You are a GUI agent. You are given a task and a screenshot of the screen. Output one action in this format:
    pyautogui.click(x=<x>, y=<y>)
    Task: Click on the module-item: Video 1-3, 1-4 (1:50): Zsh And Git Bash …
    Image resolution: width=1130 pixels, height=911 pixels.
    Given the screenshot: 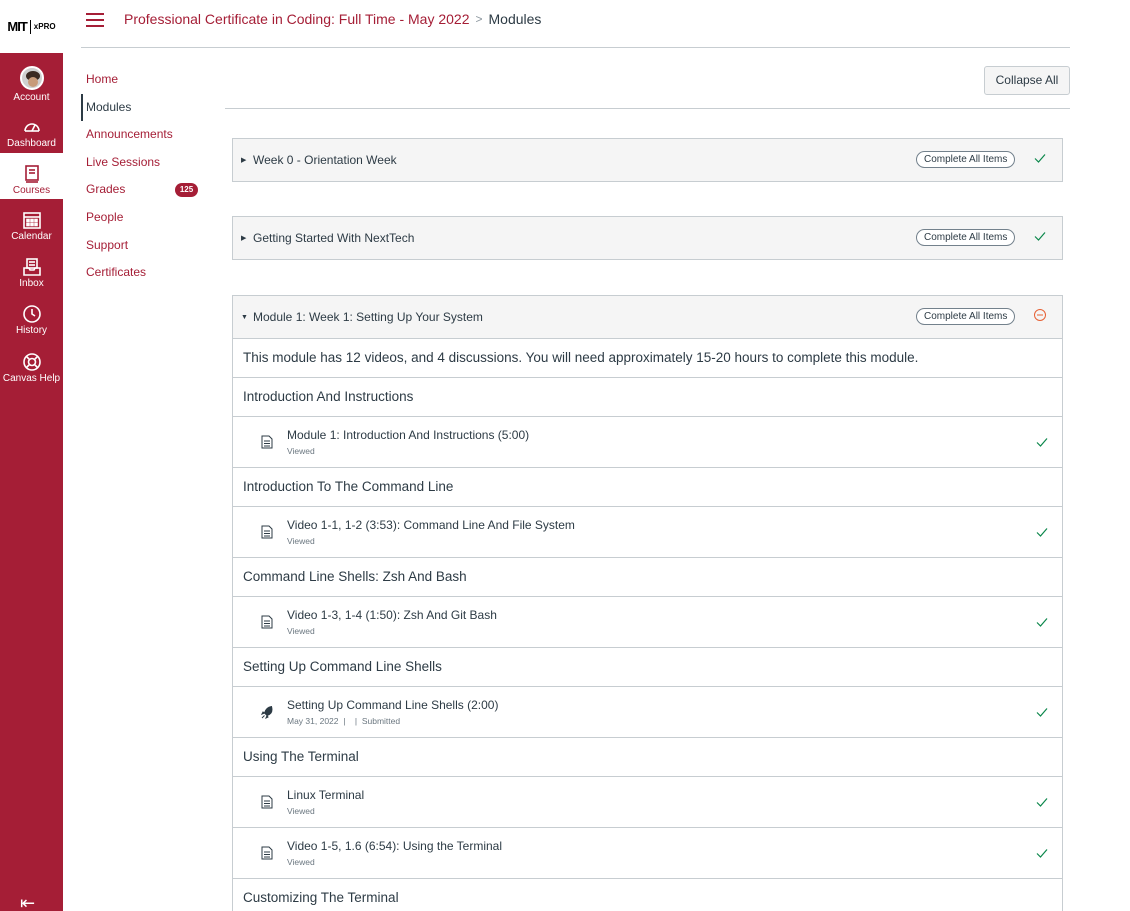 What is the action you would take?
    pyautogui.click(x=647, y=621)
    